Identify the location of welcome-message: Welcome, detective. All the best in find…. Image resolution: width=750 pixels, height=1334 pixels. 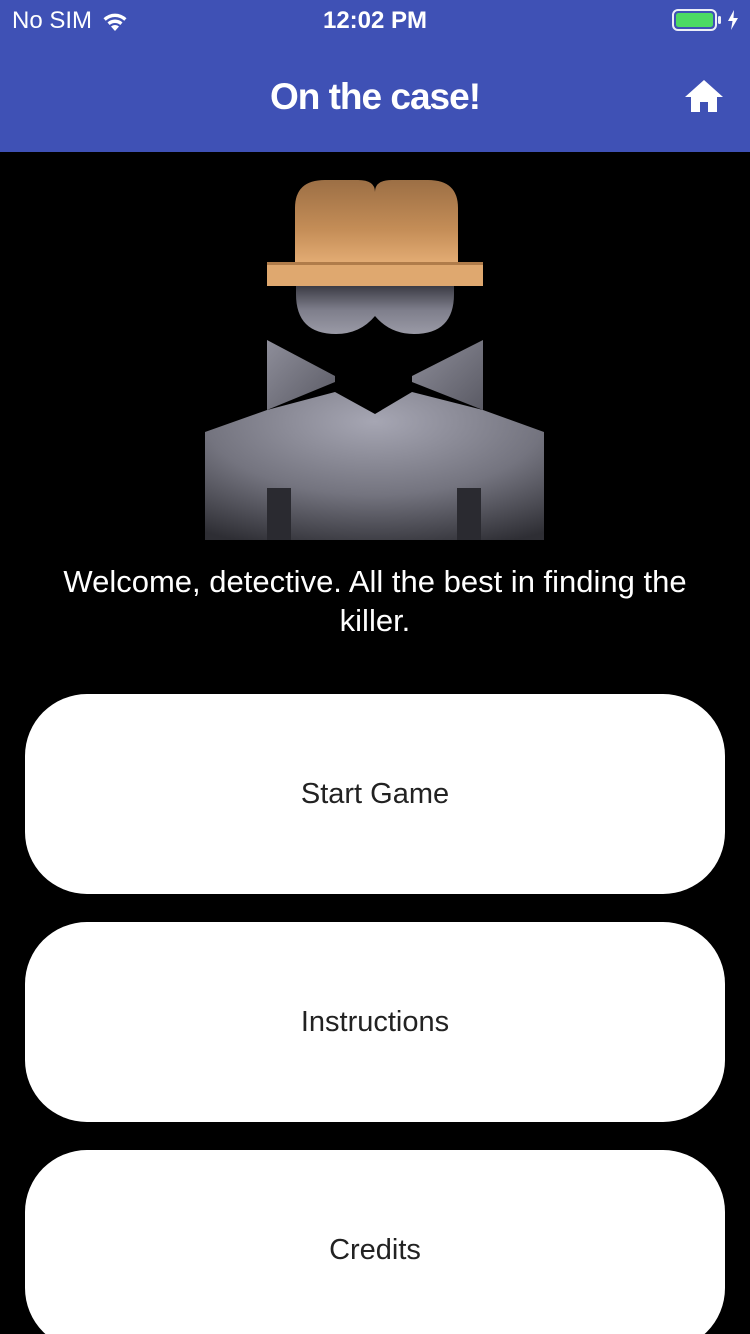
(375, 601).